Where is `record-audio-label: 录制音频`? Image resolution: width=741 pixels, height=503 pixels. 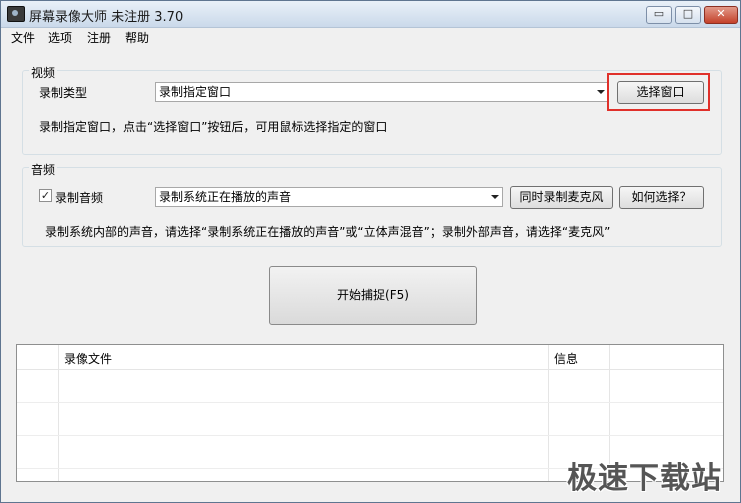
record-audio-label: 录制音频 is located at coordinates (79, 198).